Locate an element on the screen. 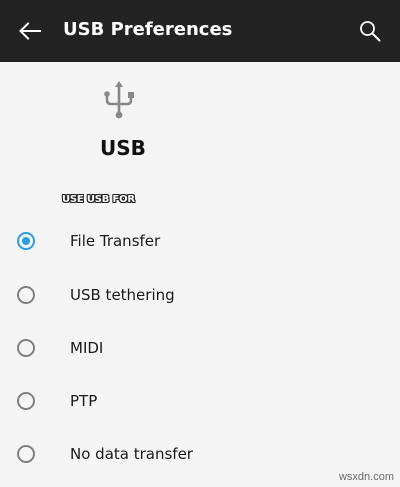  page-title: USB Preferences is located at coordinates (148, 29).